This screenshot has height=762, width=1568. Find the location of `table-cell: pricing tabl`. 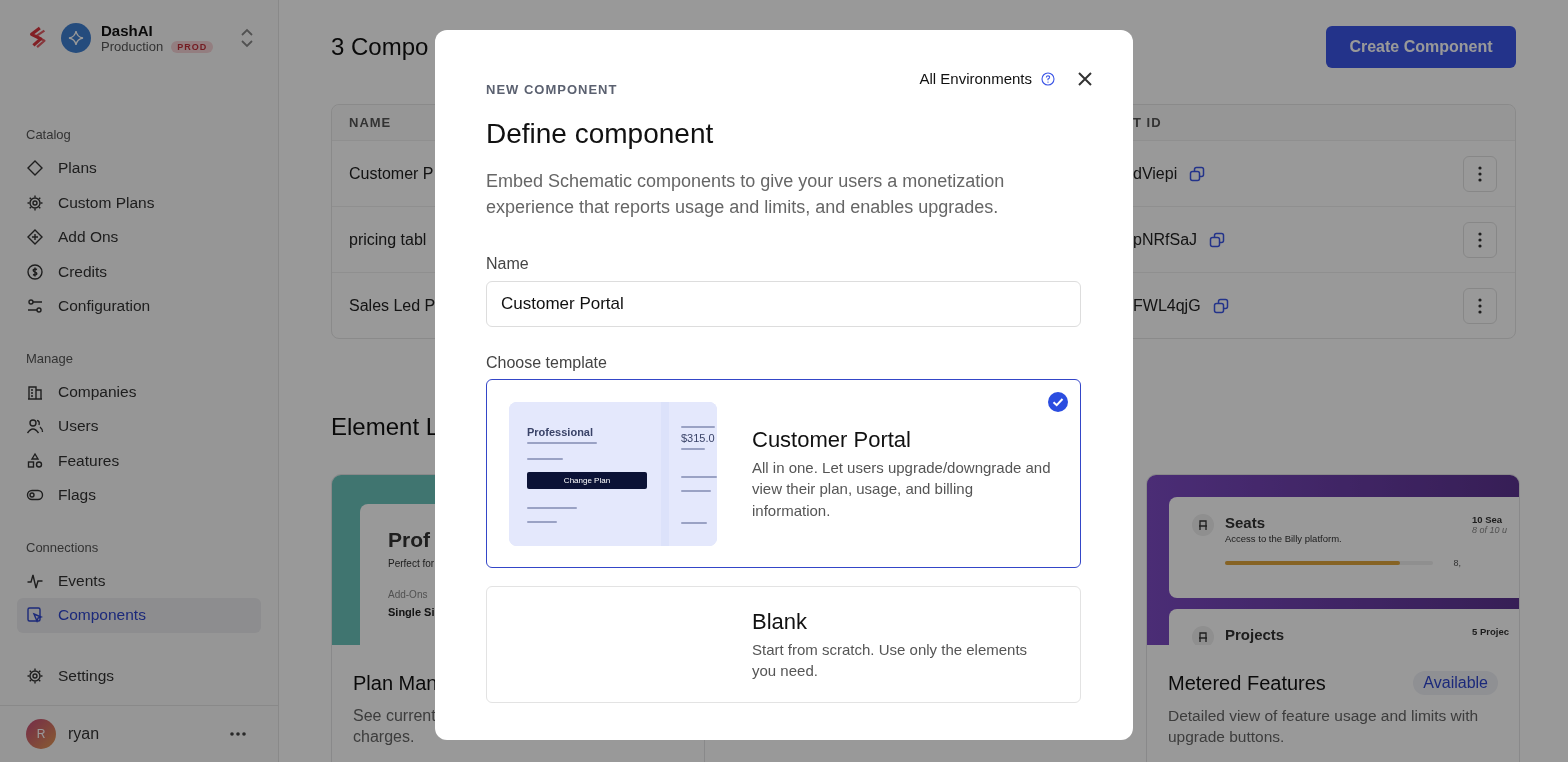

table-cell: pricing tabl is located at coordinates (388, 239).